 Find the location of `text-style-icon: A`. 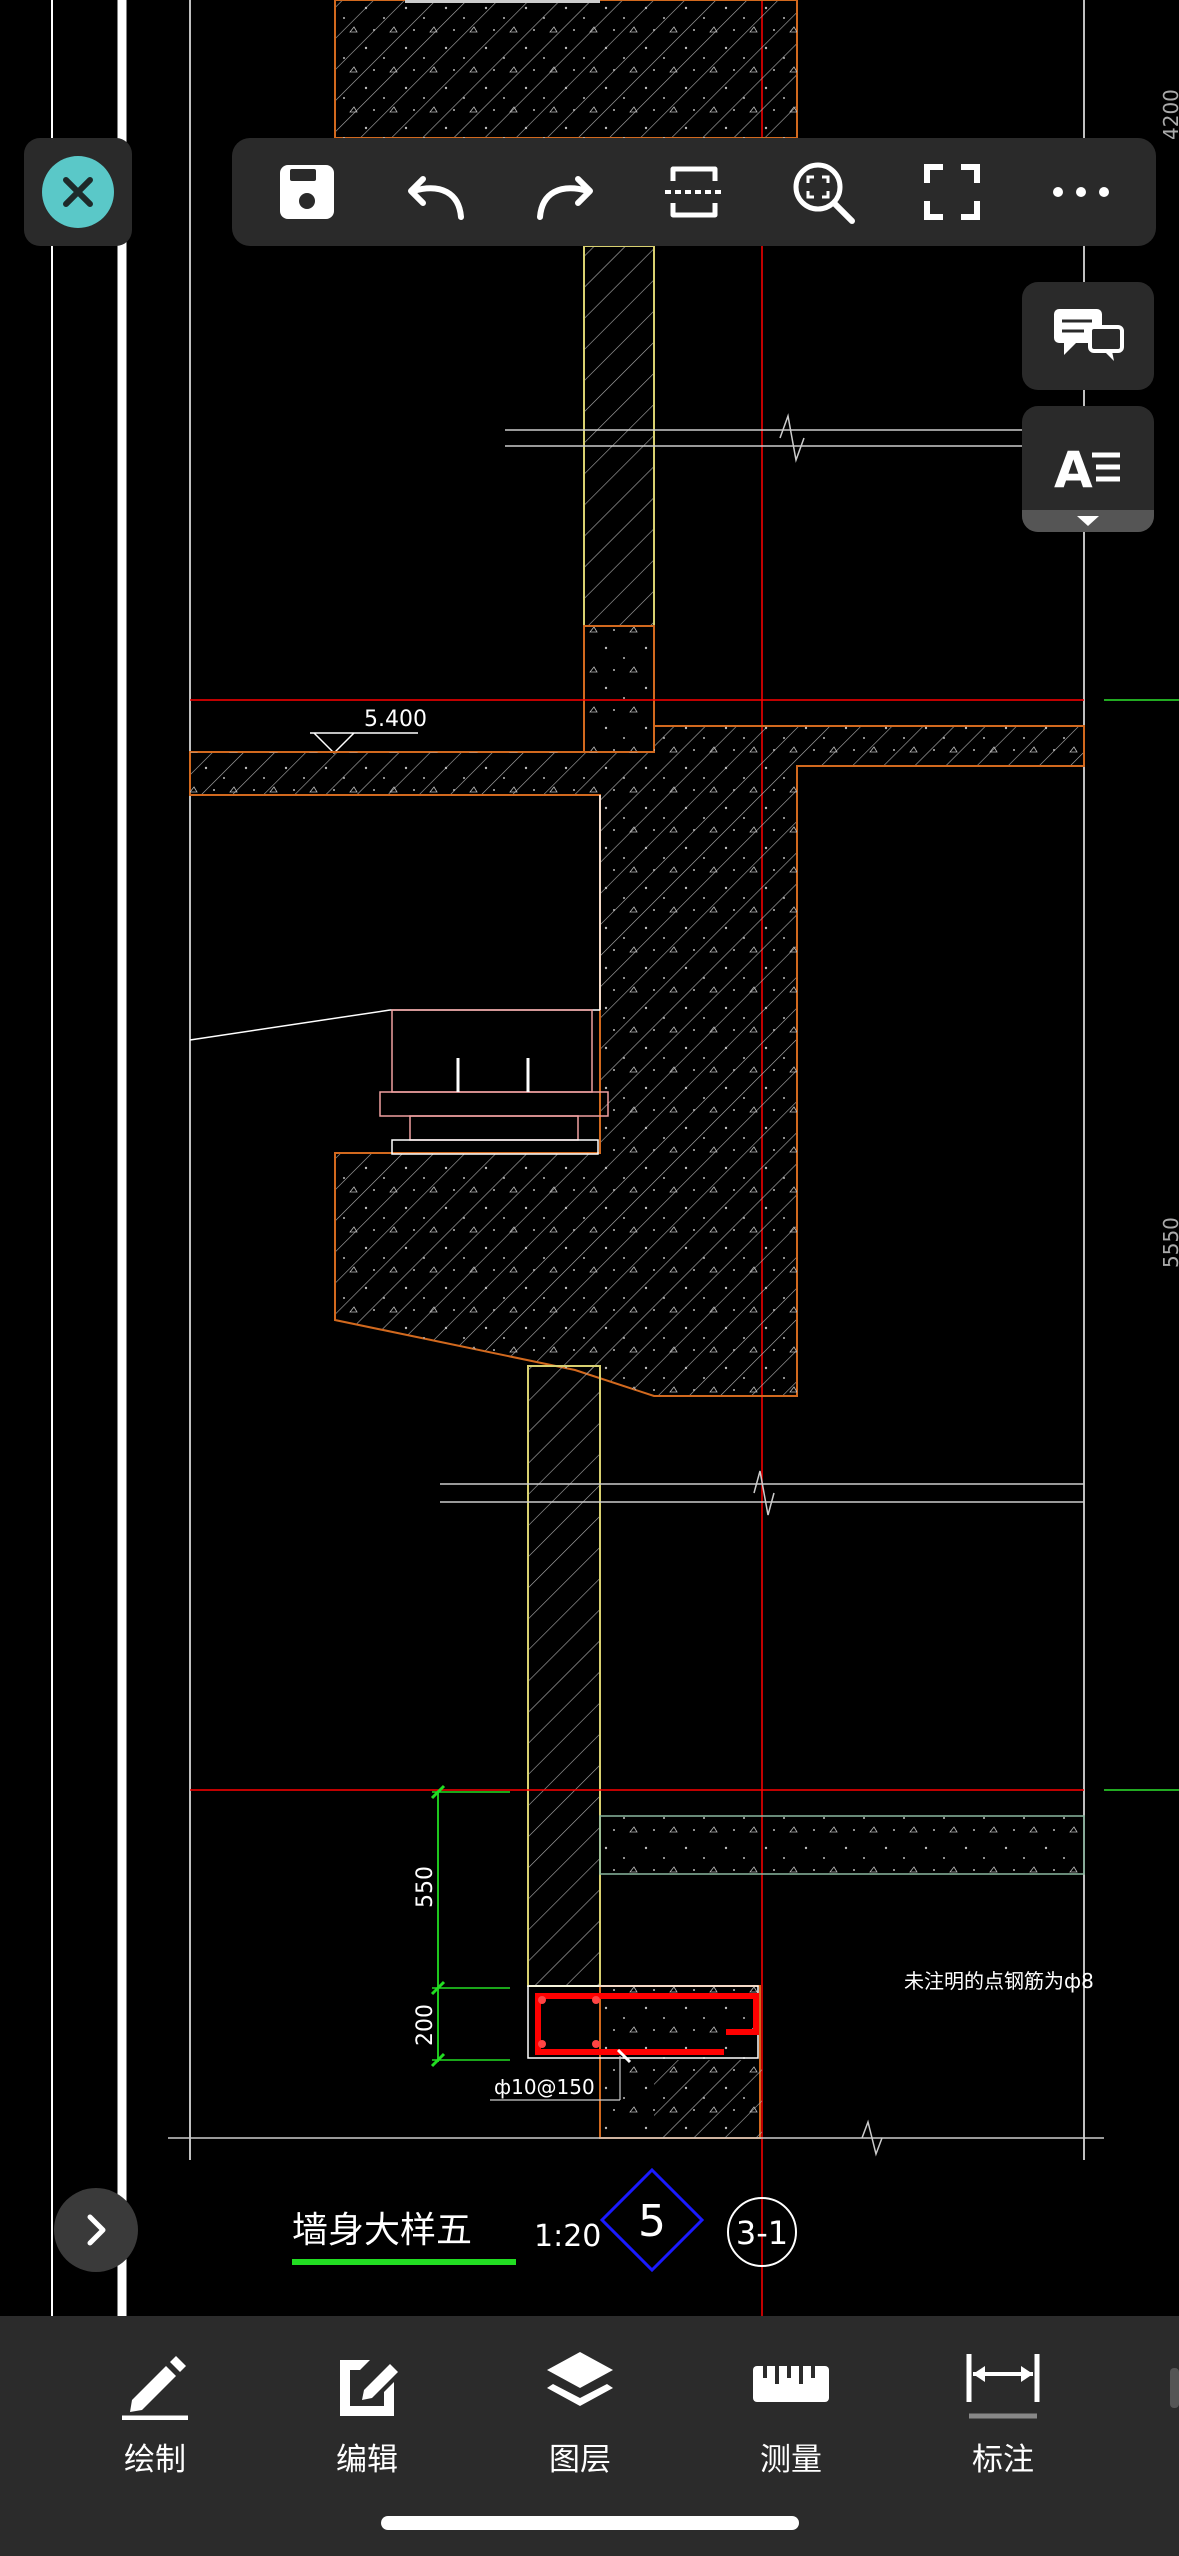

text-style-icon: A is located at coordinates (1087, 470).